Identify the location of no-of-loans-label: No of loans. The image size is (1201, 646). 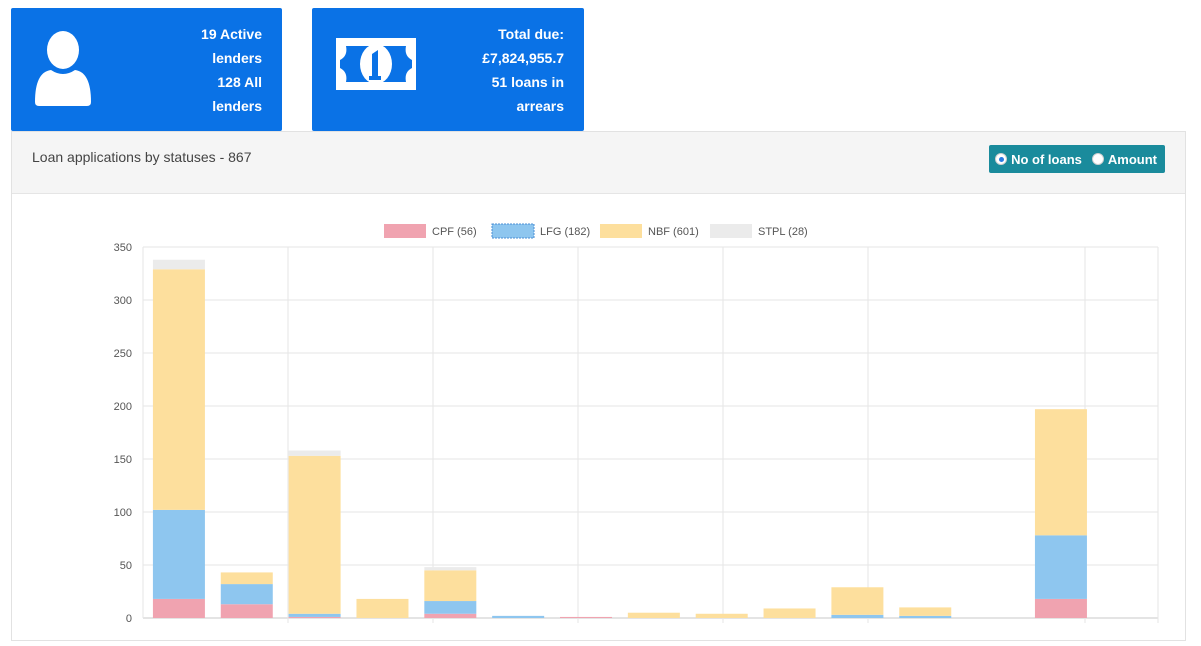
(1046, 159).